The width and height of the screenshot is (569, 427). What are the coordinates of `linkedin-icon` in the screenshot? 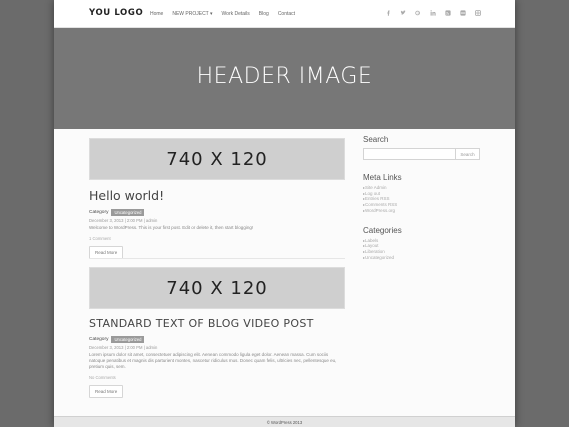 It's located at (433, 13).